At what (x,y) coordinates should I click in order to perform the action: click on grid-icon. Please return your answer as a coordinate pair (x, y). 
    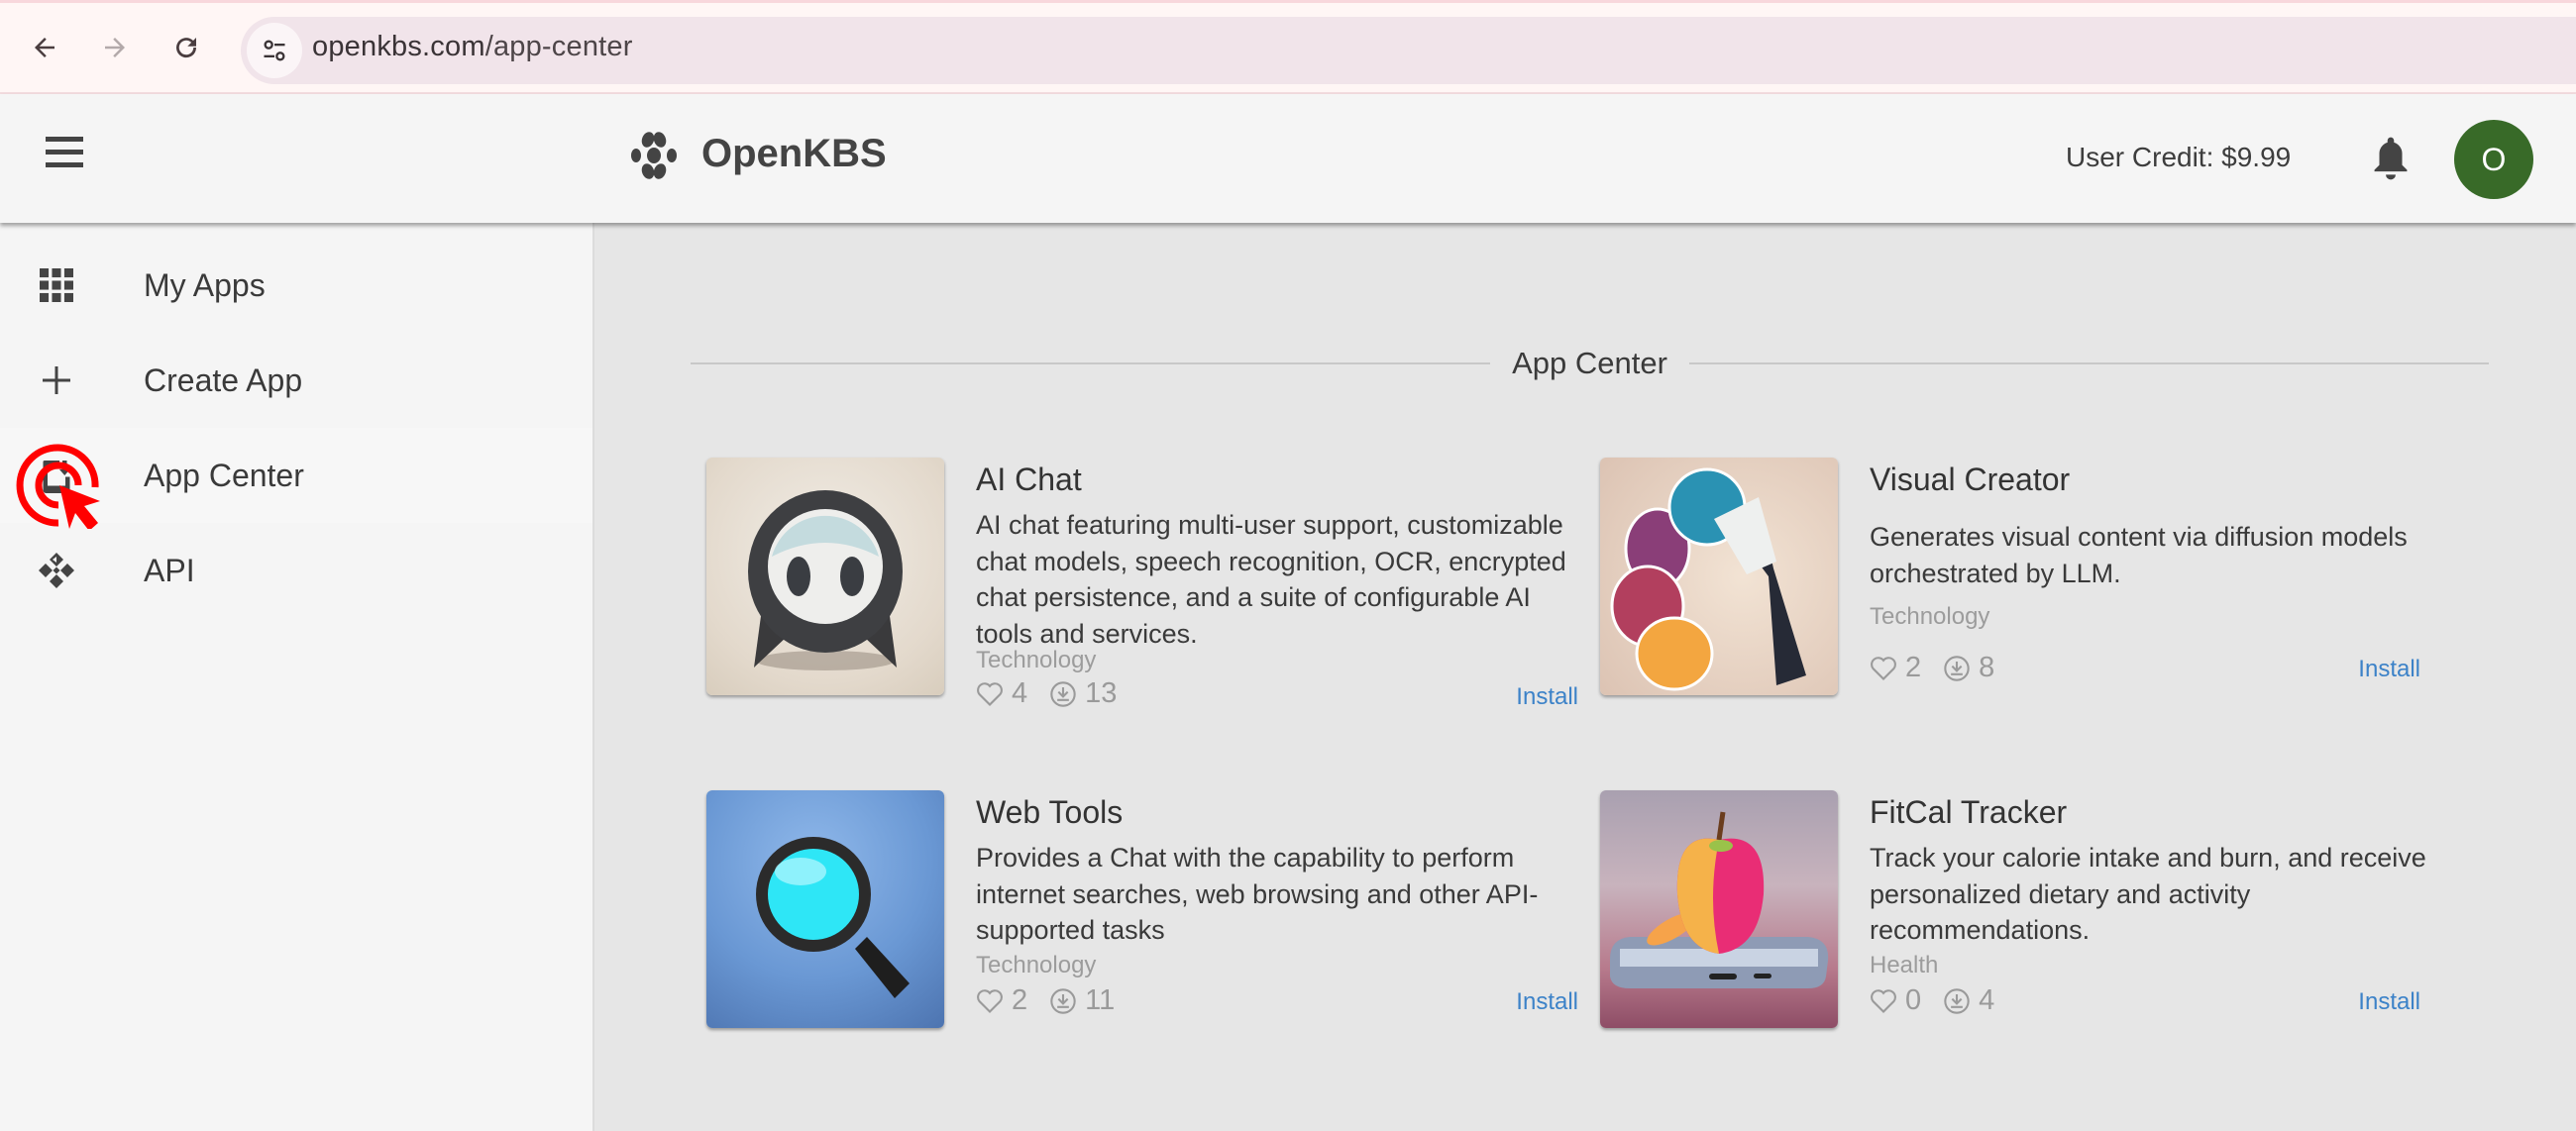
    Looking at the image, I should click on (56, 285).